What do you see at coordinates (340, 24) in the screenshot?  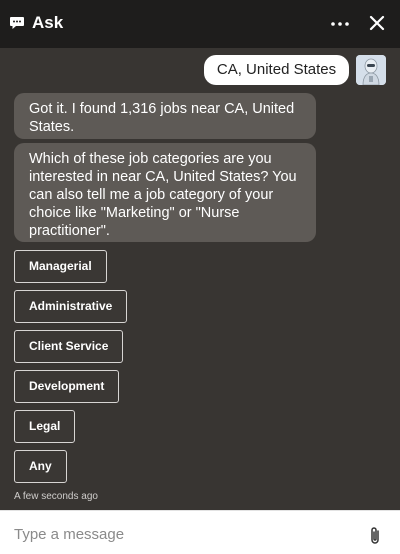 I see `more-dots-icon` at bounding box center [340, 24].